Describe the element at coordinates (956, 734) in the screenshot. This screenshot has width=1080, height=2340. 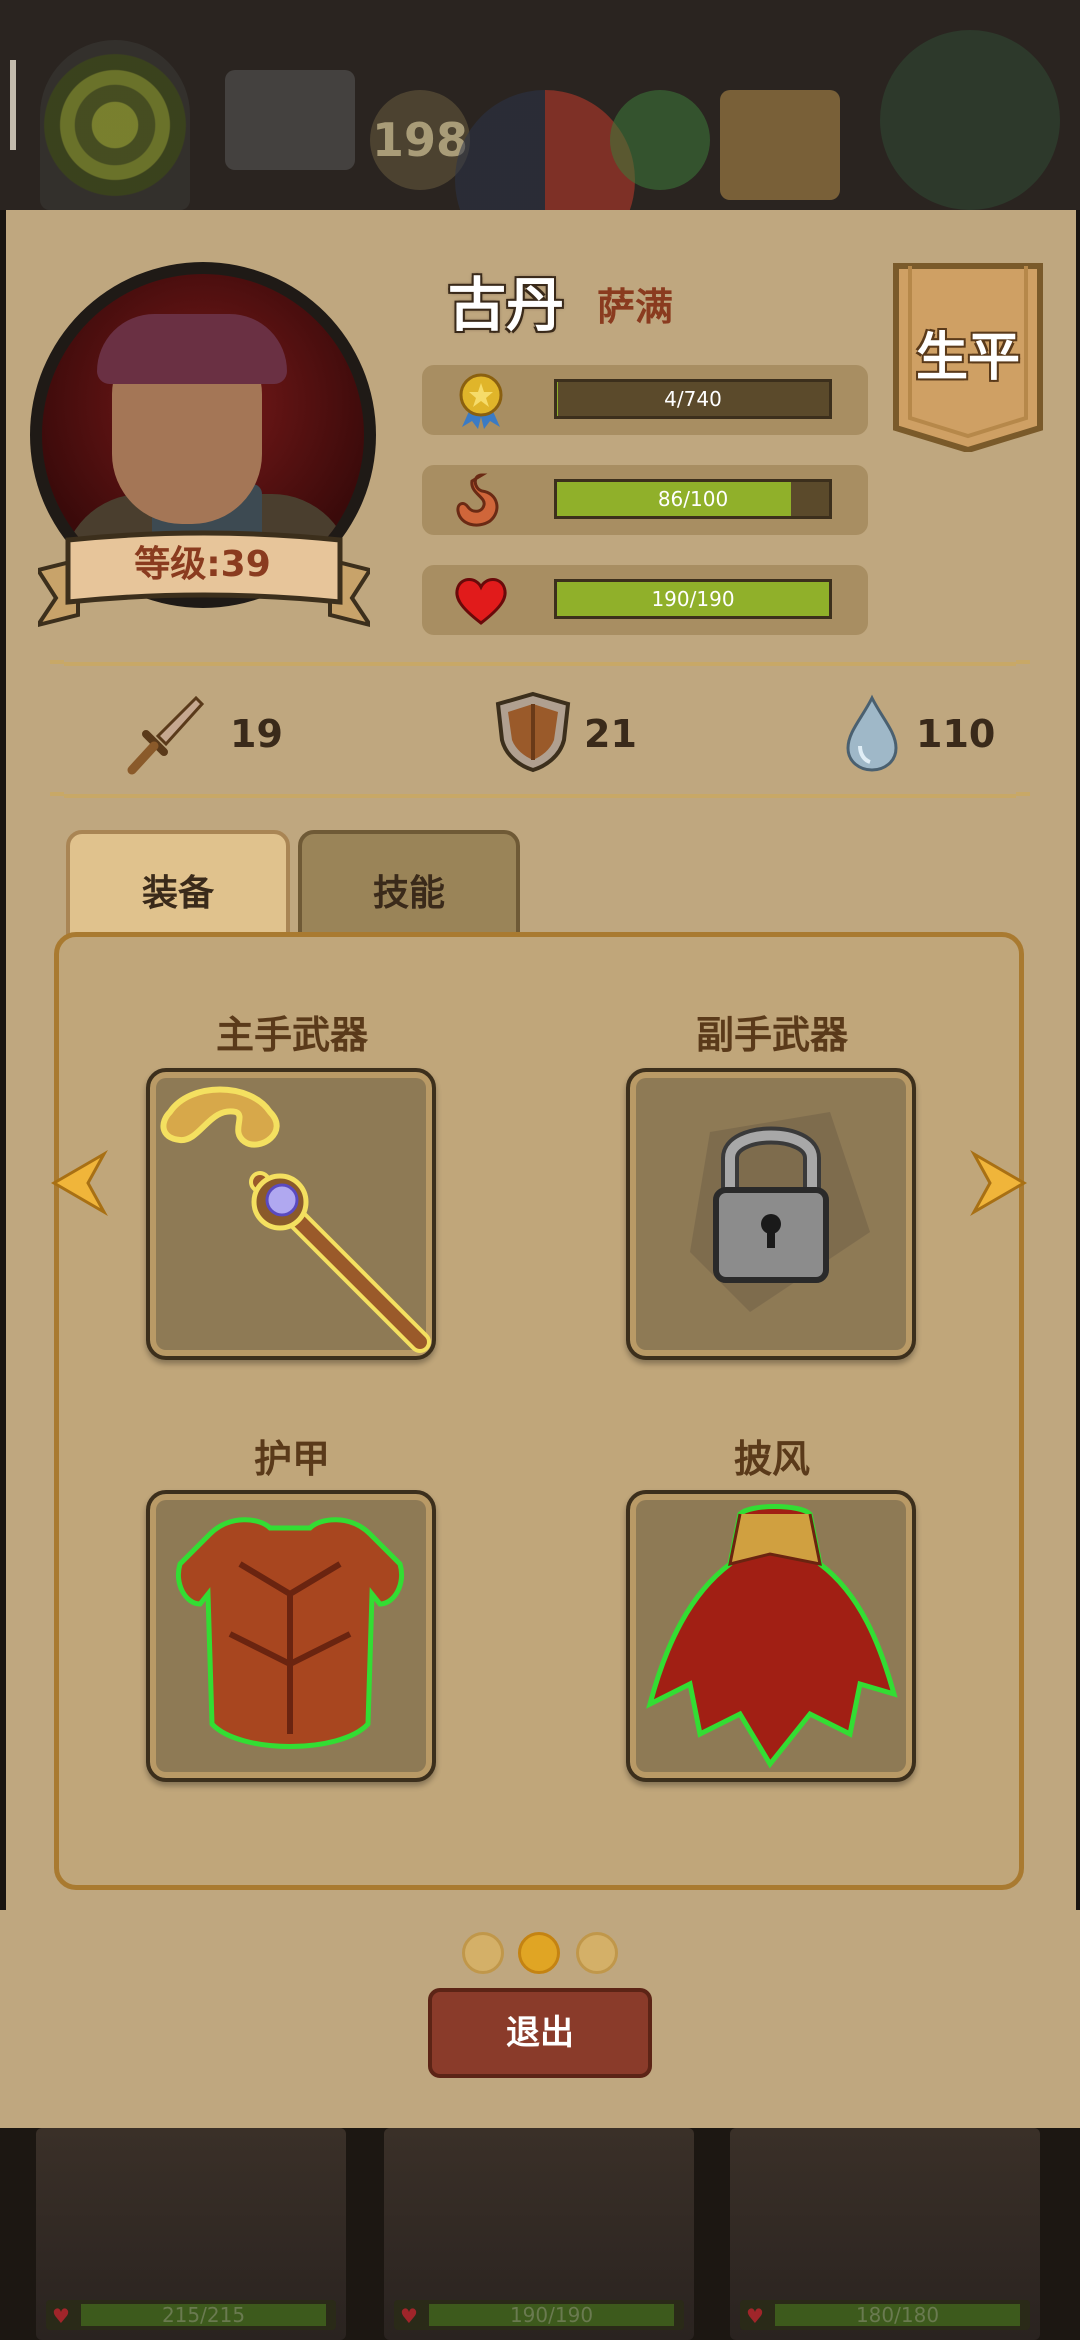
I see `mana-value: 110` at that location.